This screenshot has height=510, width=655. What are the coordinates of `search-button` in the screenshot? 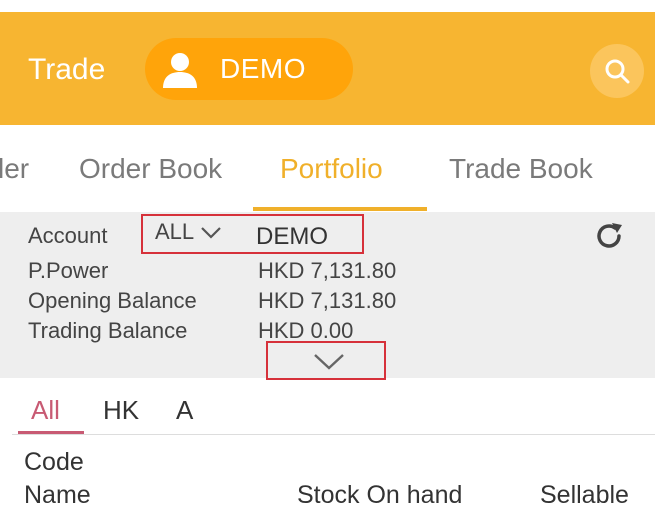 It's located at (617, 71).